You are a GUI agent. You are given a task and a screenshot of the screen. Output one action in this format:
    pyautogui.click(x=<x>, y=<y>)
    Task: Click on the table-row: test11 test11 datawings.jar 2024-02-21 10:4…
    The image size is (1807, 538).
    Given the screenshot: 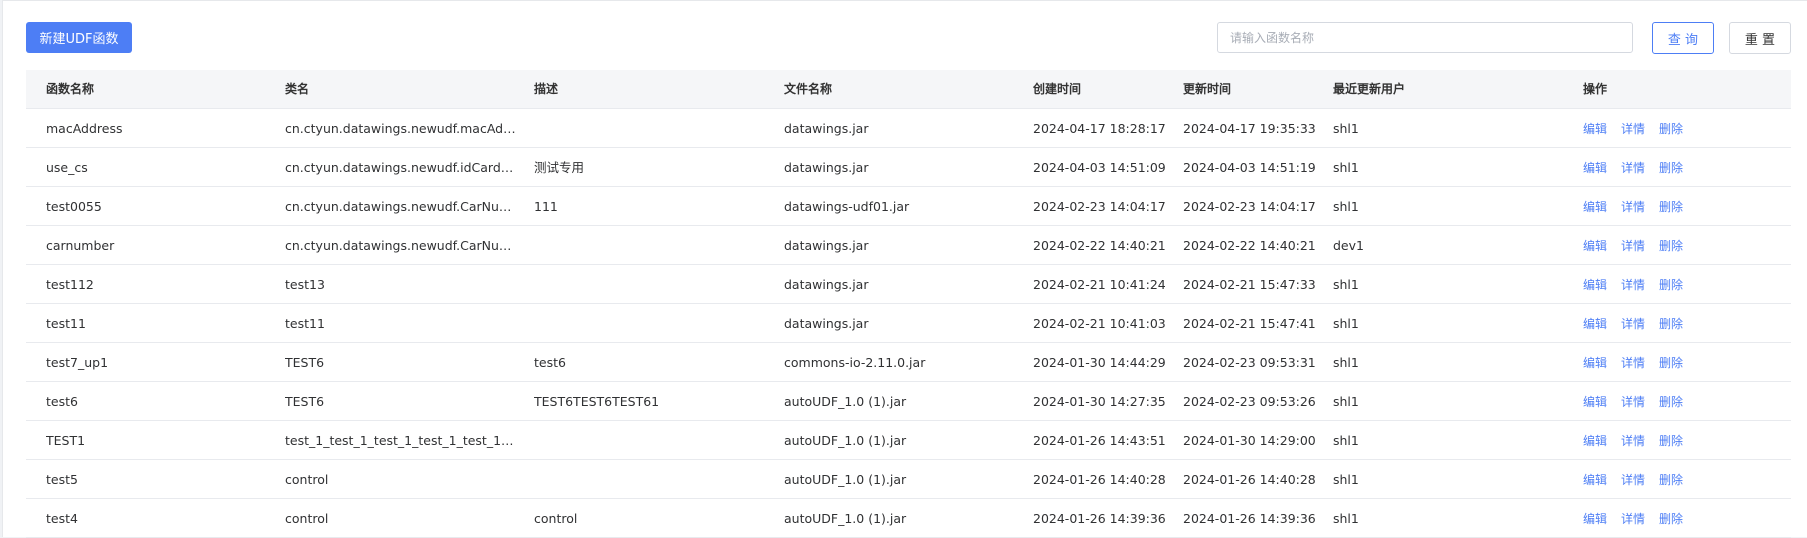 What is the action you would take?
    pyautogui.click(x=908, y=323)
    